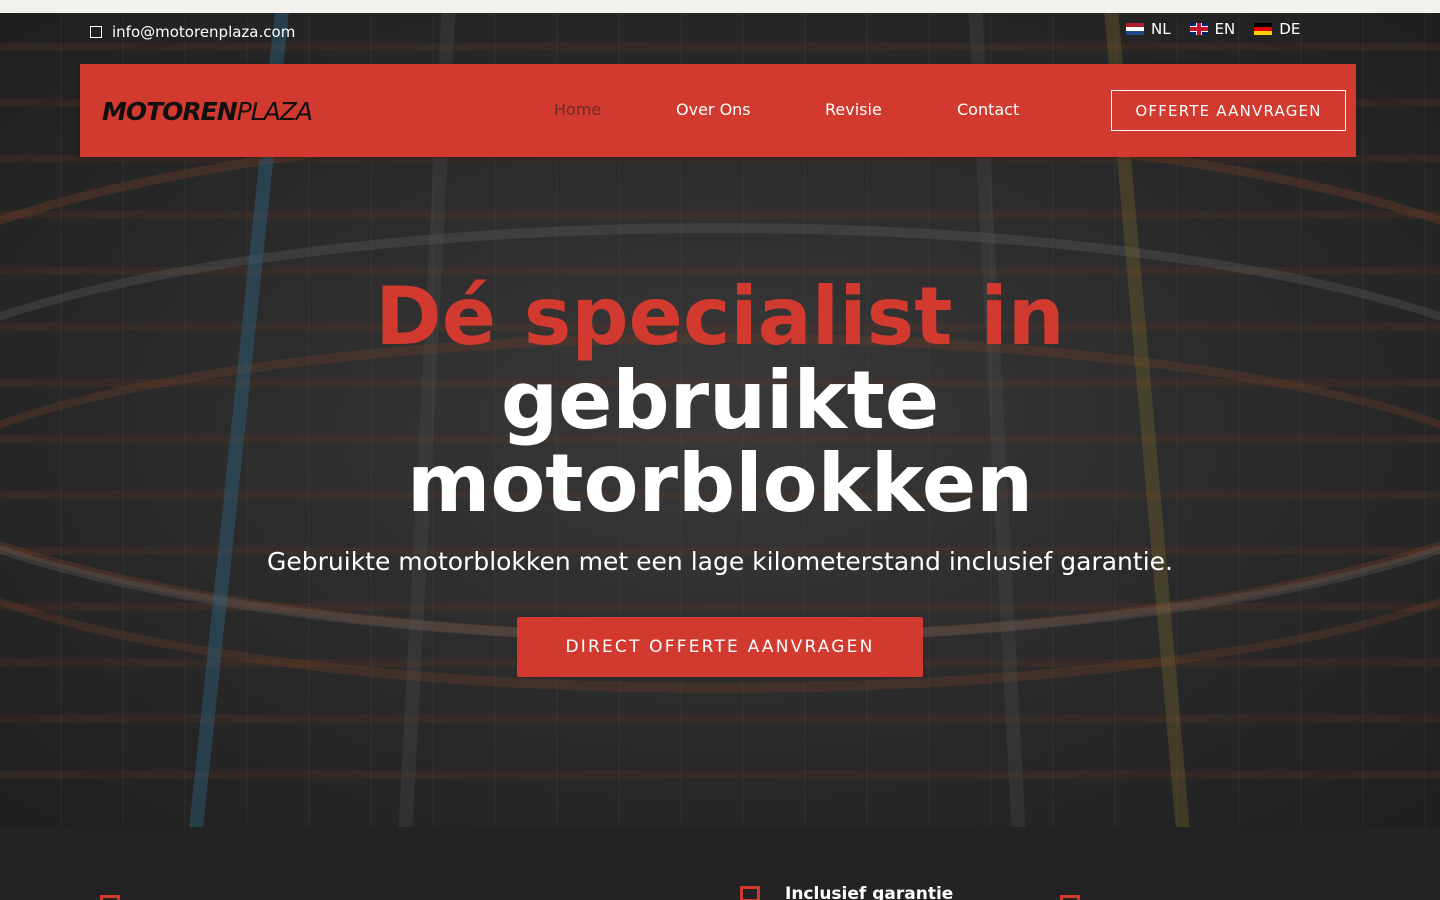 This screenshot has height=900, width=1440. Describe the element at coordinates (720, 6) in the screenshot. I see `top-strip` at that location.